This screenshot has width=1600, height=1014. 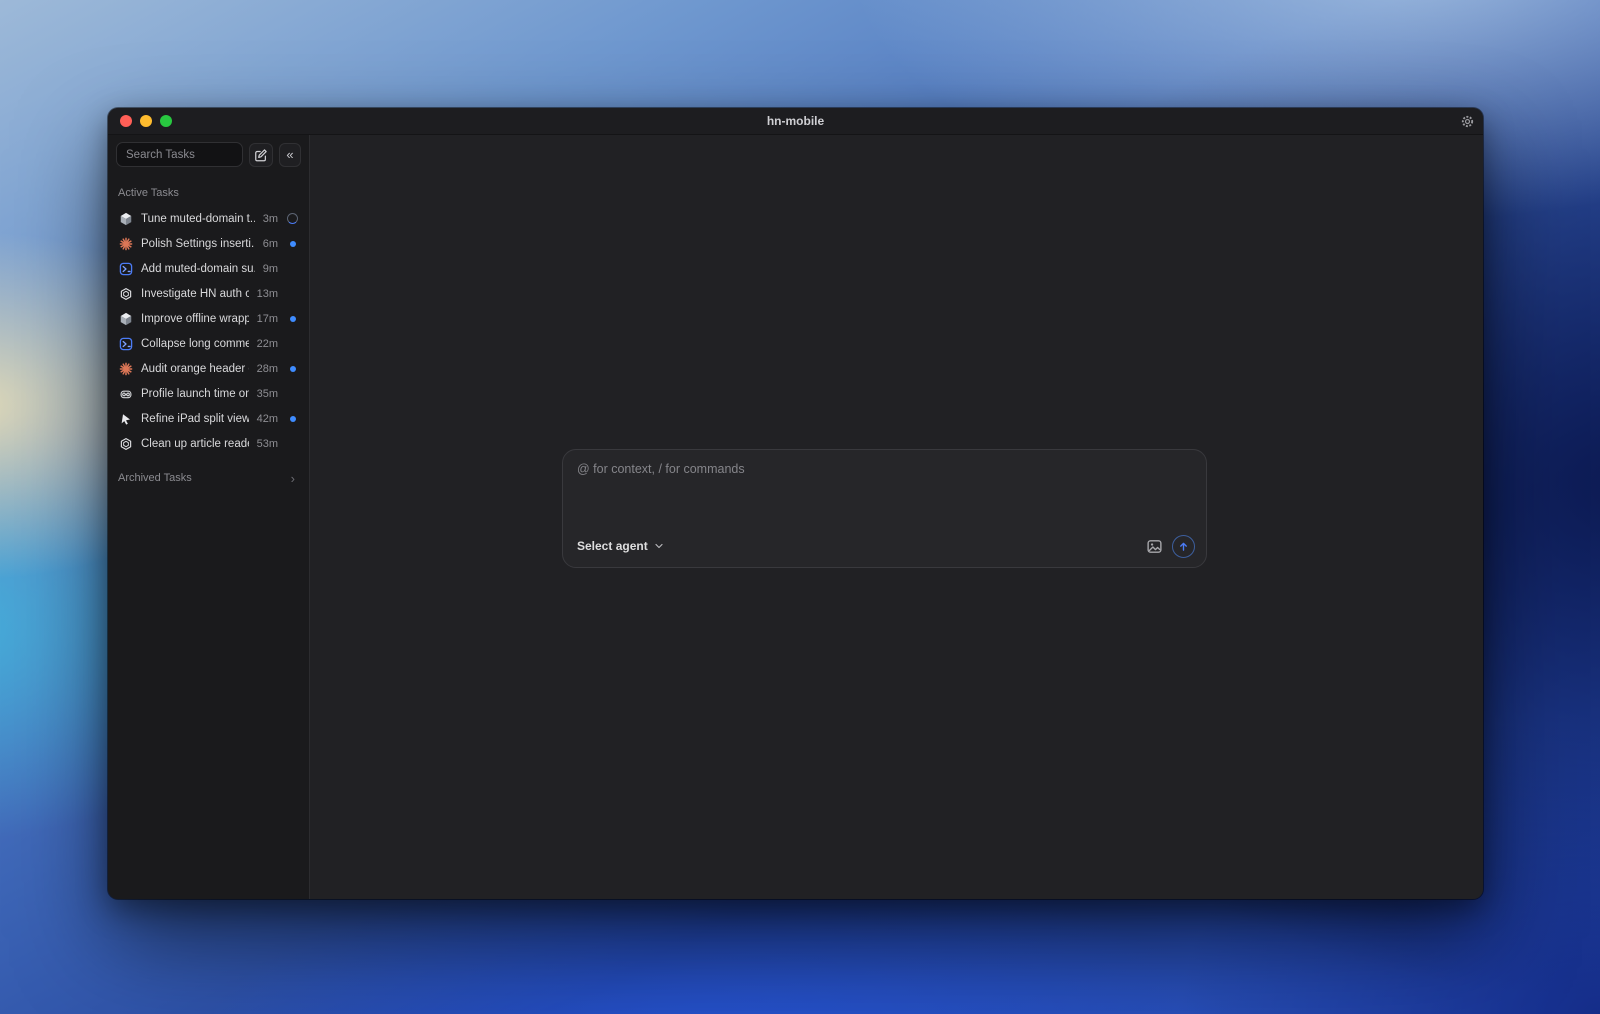 I want to click on traffic-lights, so click(x=146, y=121).